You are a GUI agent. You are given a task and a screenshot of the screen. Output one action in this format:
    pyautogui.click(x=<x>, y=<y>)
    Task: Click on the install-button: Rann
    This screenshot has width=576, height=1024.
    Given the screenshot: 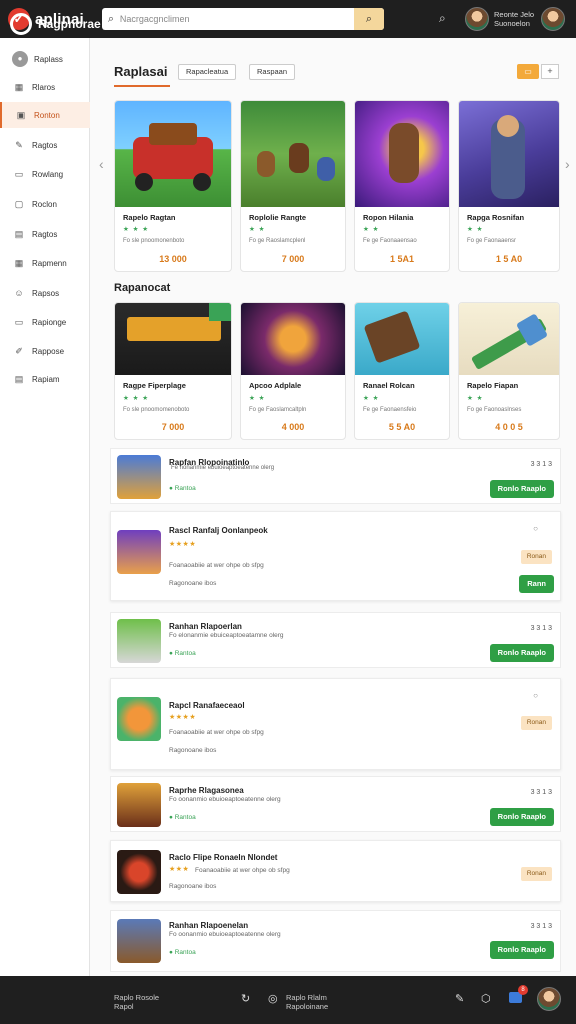 What is the action you would take?
    pyautogui.click(x=536, y=584)
    